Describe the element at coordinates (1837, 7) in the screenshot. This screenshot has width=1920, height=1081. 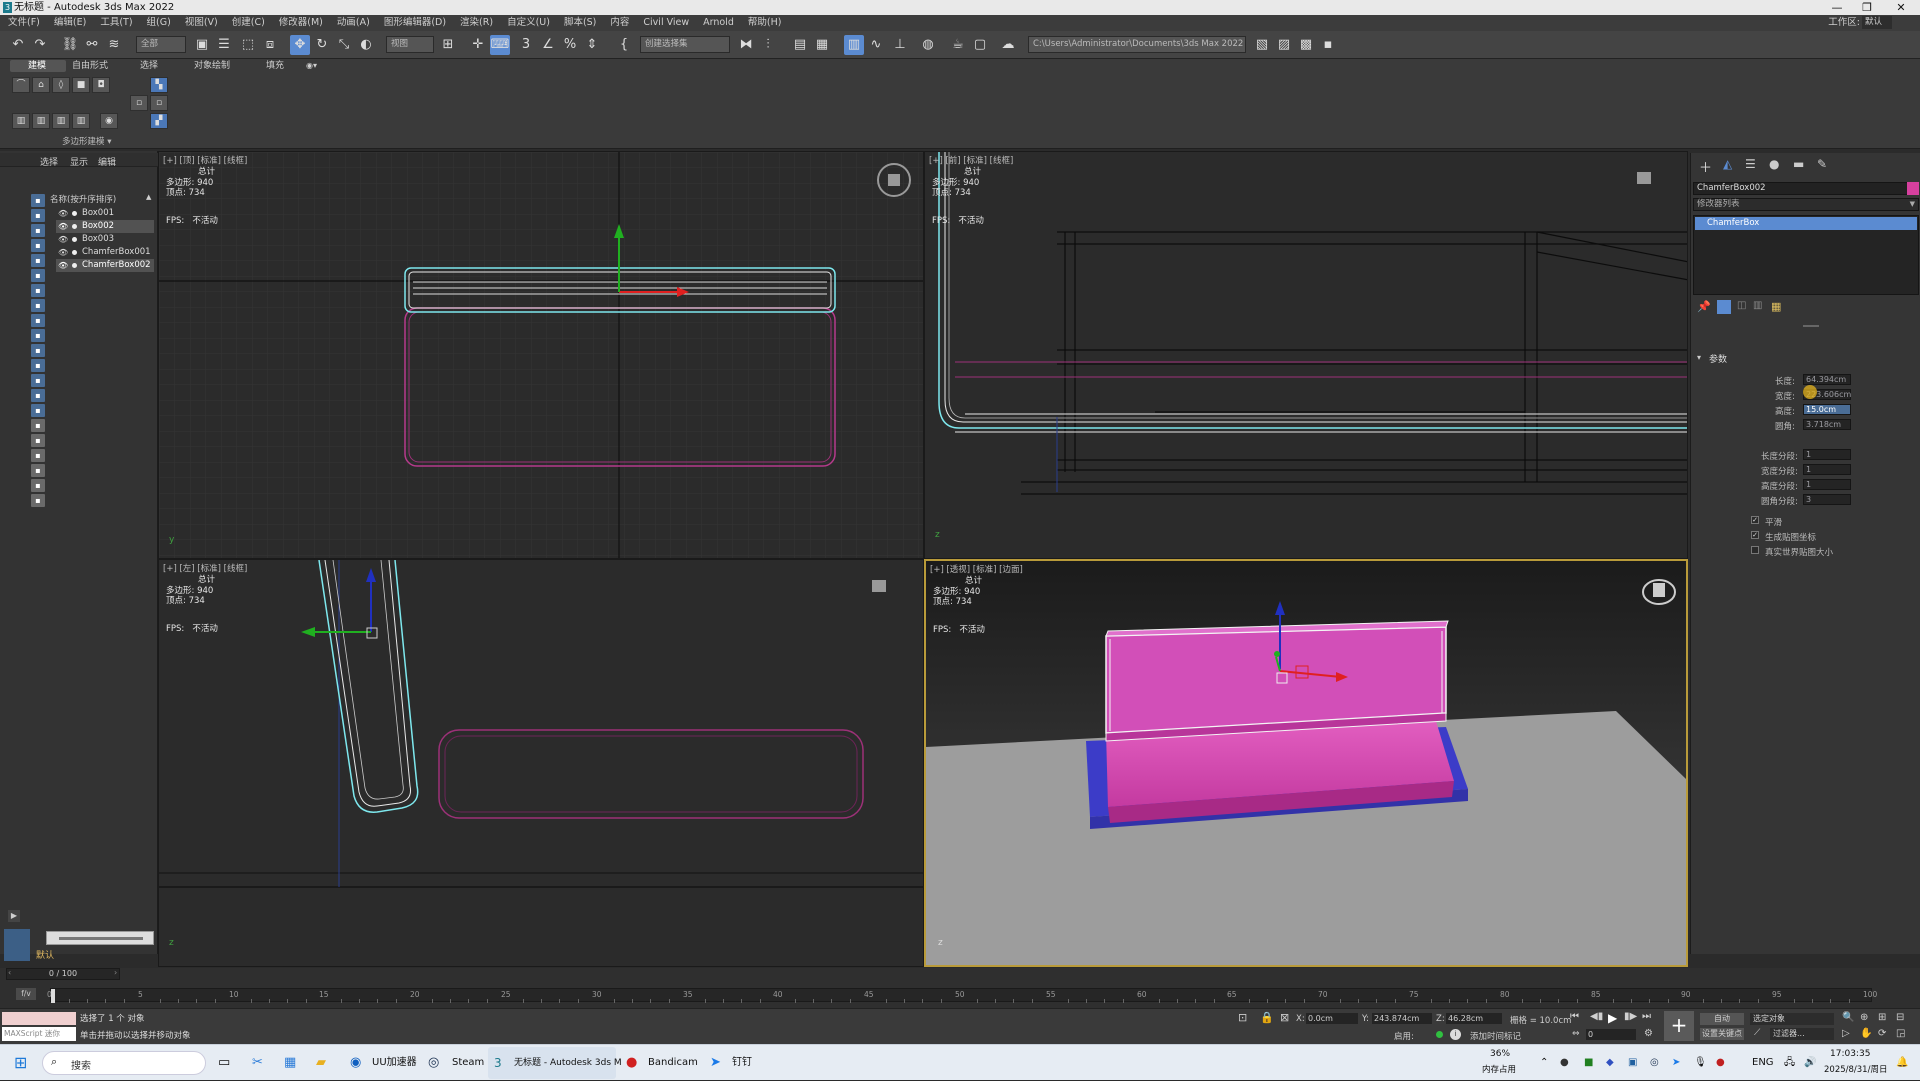
I see `minimize-button: —` at that location.